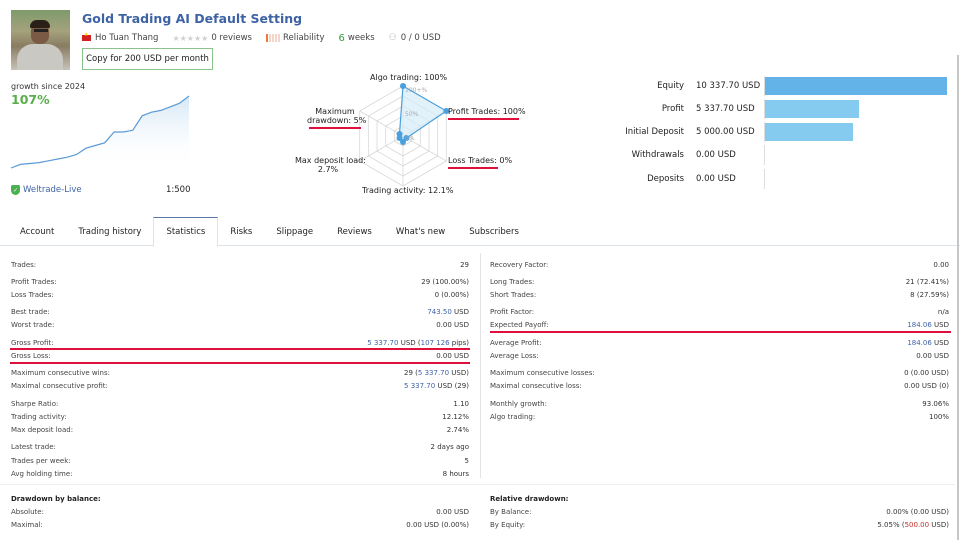 The image size is (960, 540). Describe the element at coordinates (480, 365) in the screenshot. I see `column-divider` at that location.